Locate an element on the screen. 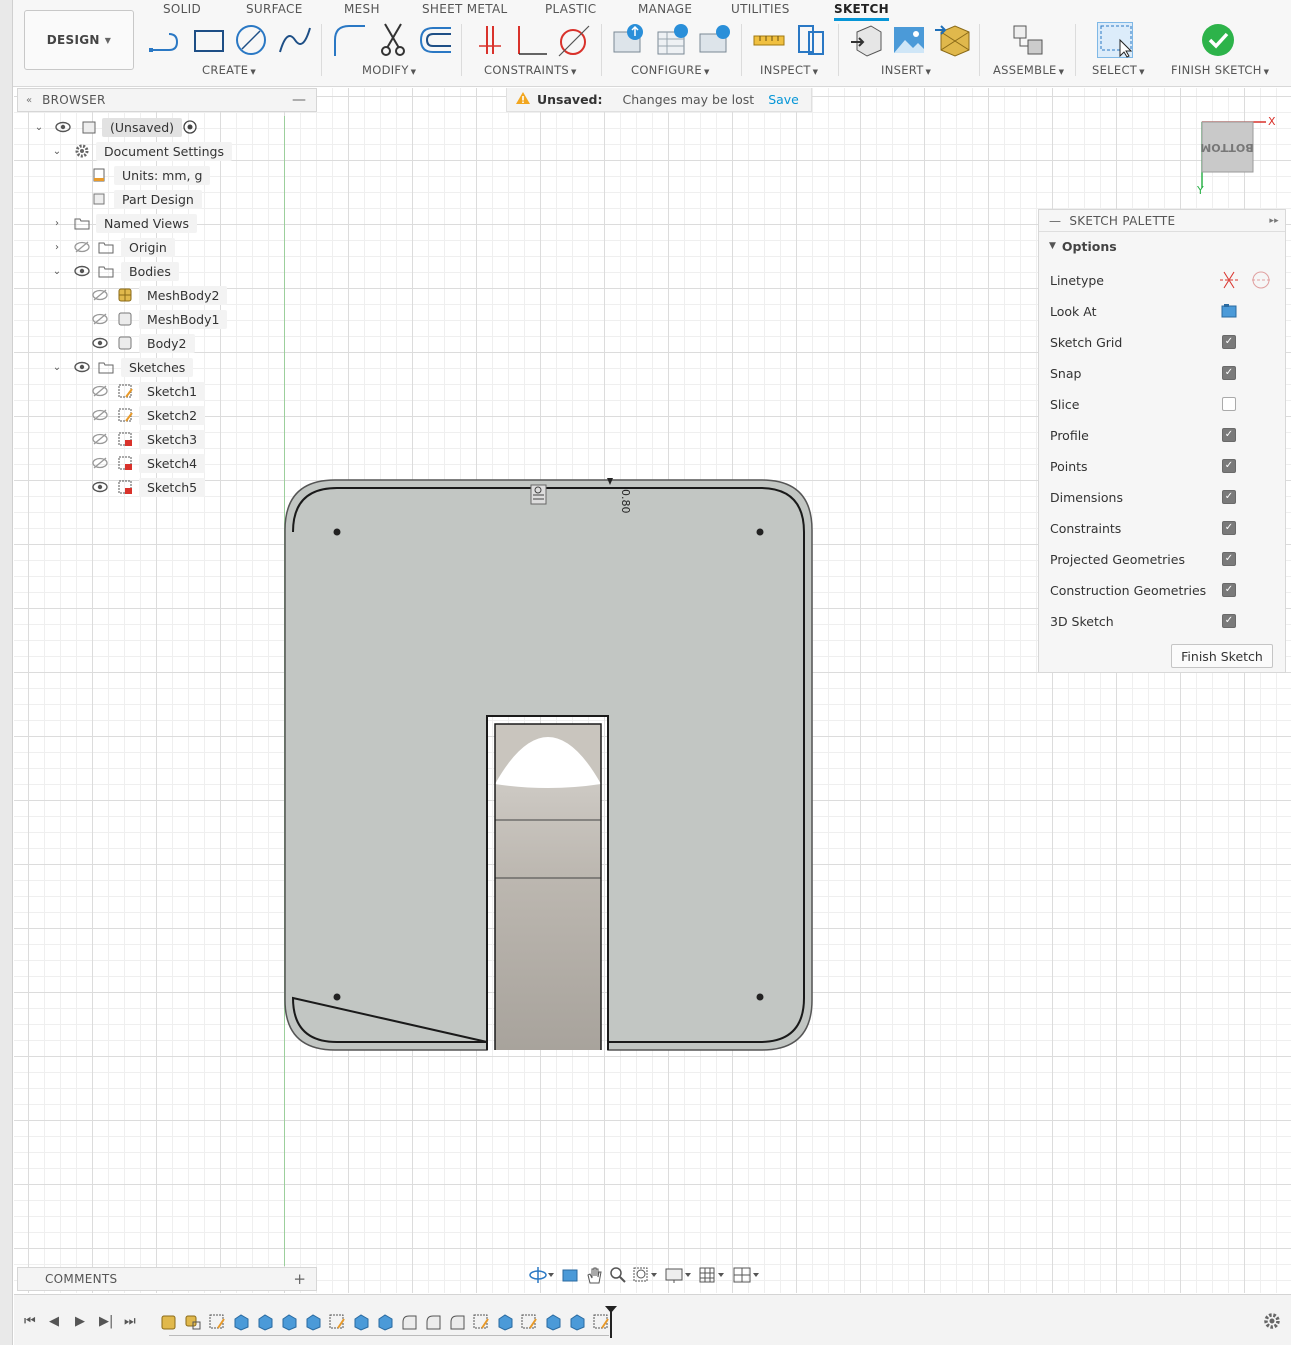 The width and height of the screenshot is (1291, 1345). centerline-linetype-icon is located at coordinates (1261, 281).